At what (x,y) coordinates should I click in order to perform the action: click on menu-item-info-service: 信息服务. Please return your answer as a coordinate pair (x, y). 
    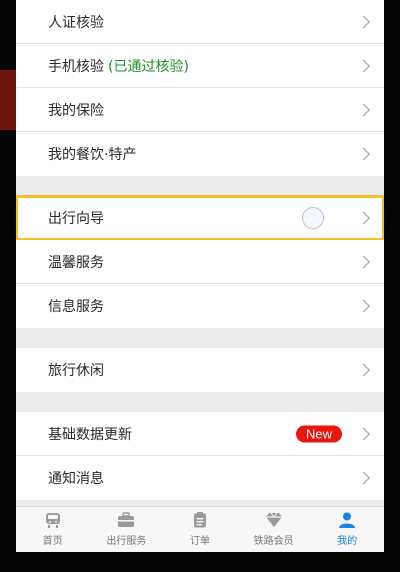
    Looking at the image, I should click on (200, 306).